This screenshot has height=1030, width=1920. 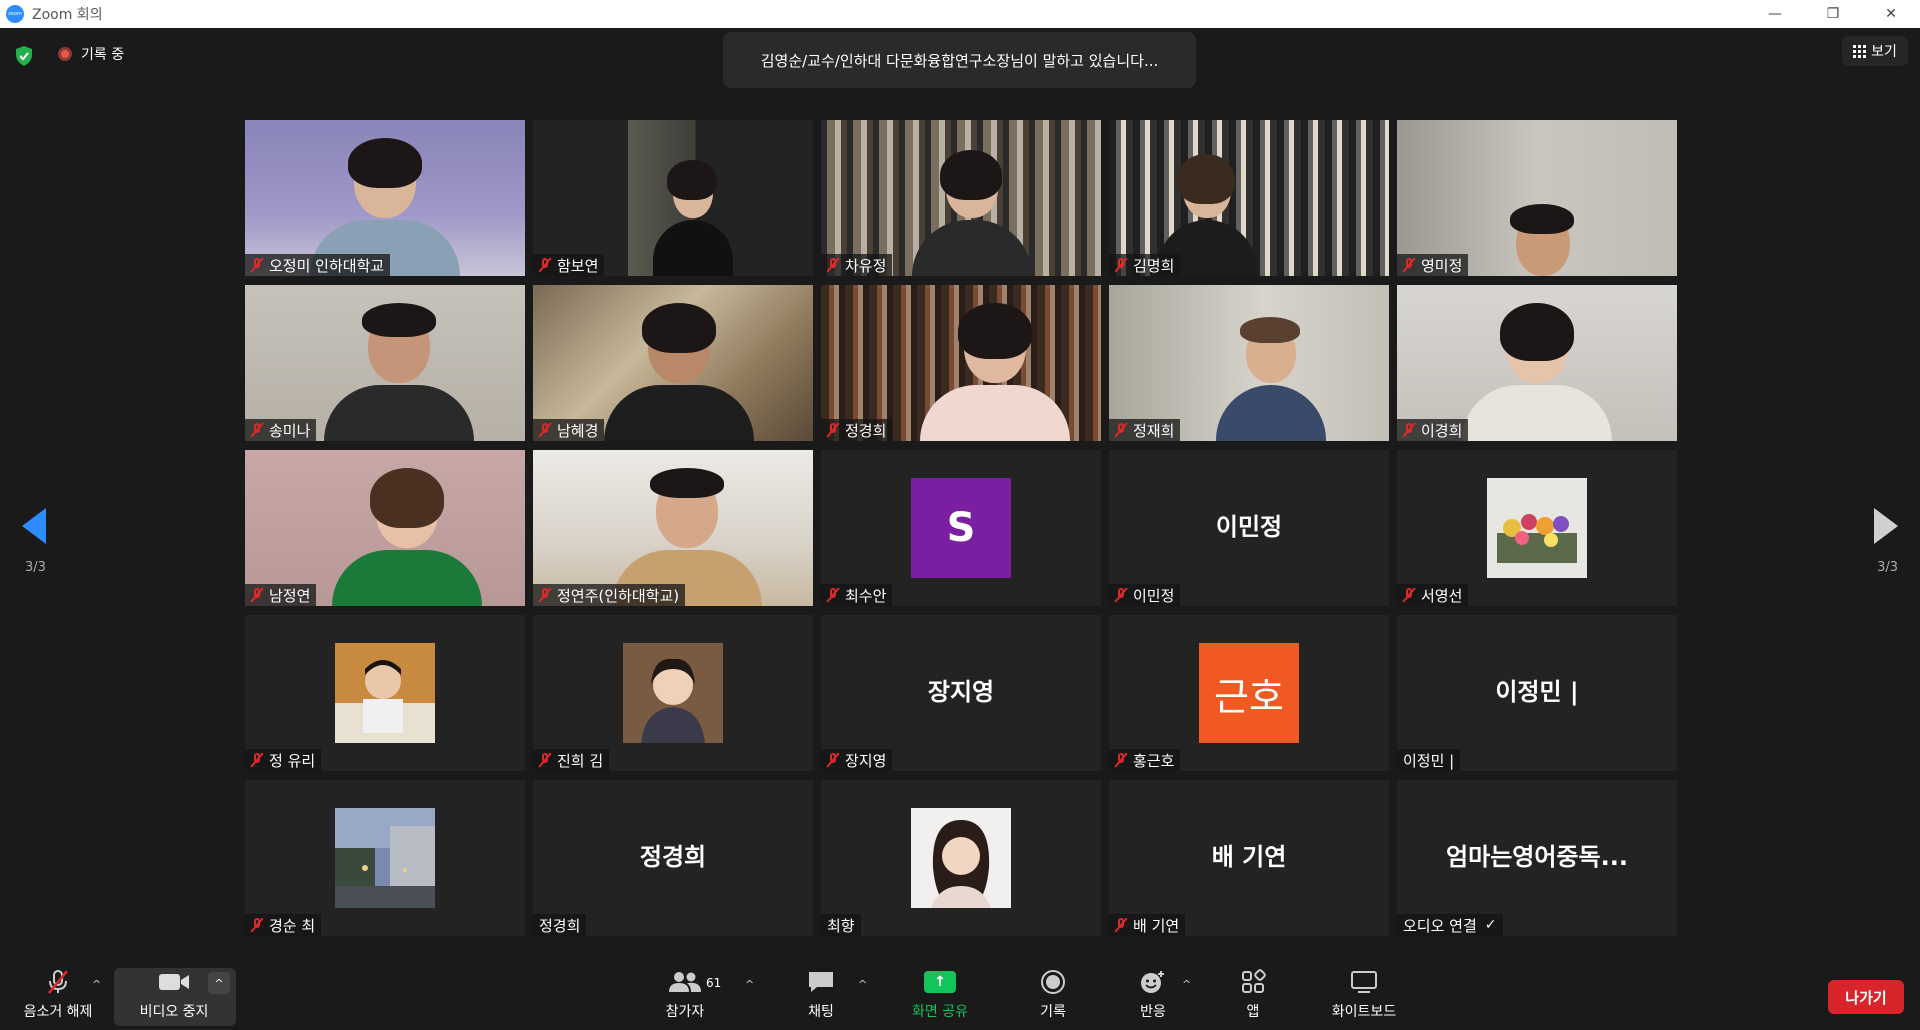 What do you see at coordinates (1249, 363) in the screenshot?
I see `participant-tile: 정재희` at bounding box center [1249, 363].